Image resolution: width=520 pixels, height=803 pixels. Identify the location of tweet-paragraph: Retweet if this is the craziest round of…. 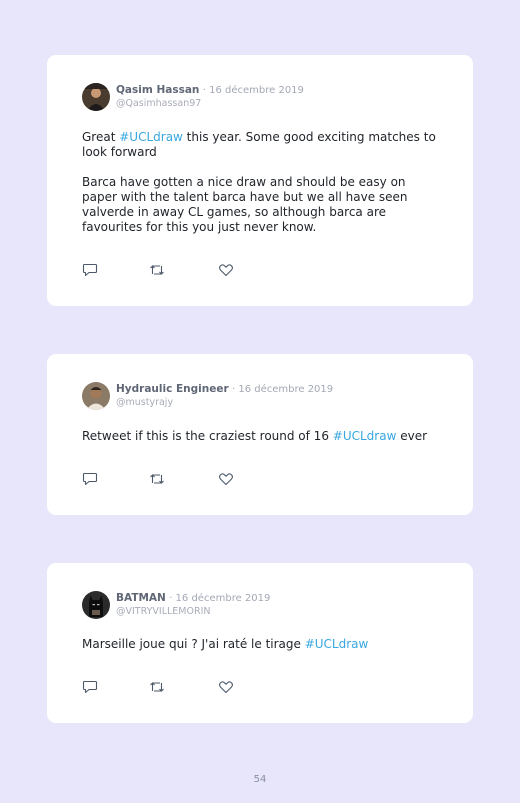
(262, 436).